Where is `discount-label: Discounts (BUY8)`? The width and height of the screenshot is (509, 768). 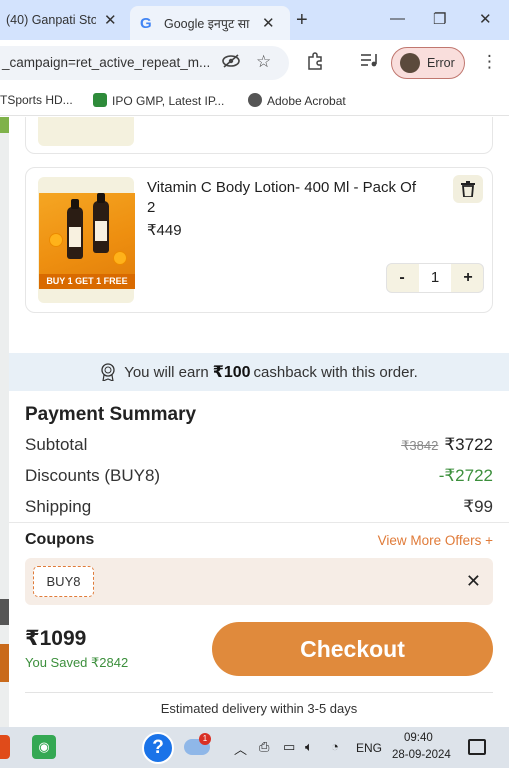
discount-label: Discounts (BUY8) is located at coordinates (93, 475).